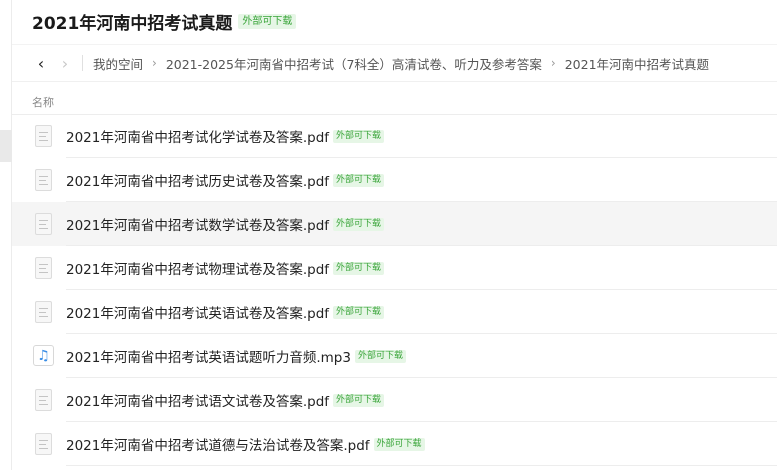 The width and height of the screenshot is (777, 470). I want to click on page-title: 2021年河南中招考试真题, so click(132, 23).